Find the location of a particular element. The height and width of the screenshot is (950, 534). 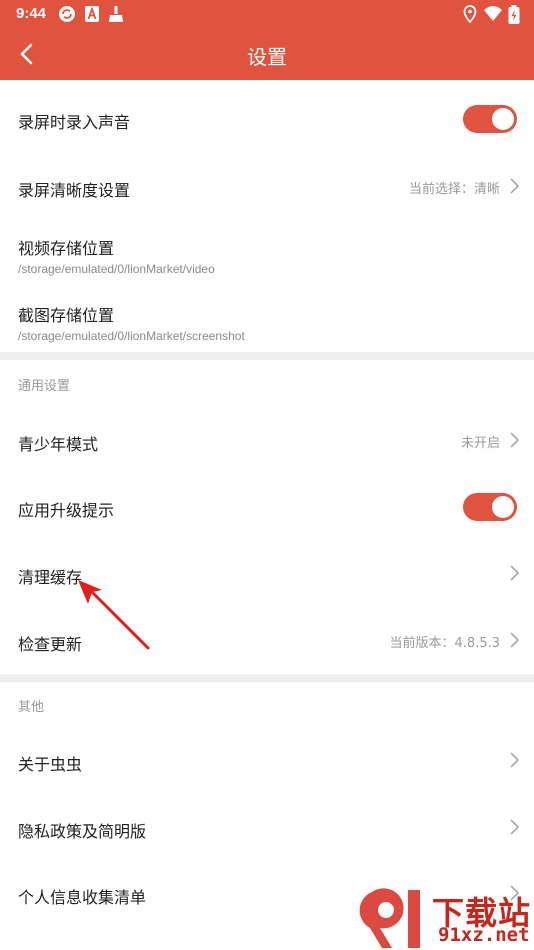

red-arrow-icon is located at coordinates (114, 615).